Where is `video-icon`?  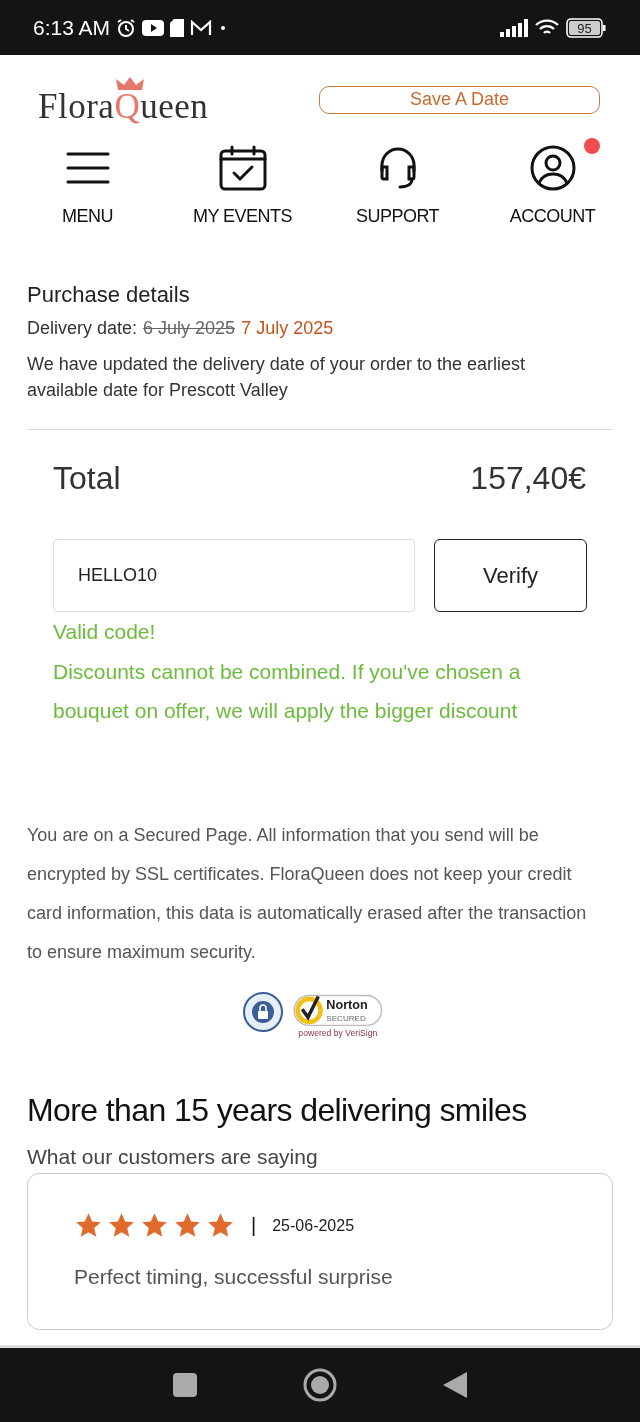 video-icon is located at coordinates (153, 27).